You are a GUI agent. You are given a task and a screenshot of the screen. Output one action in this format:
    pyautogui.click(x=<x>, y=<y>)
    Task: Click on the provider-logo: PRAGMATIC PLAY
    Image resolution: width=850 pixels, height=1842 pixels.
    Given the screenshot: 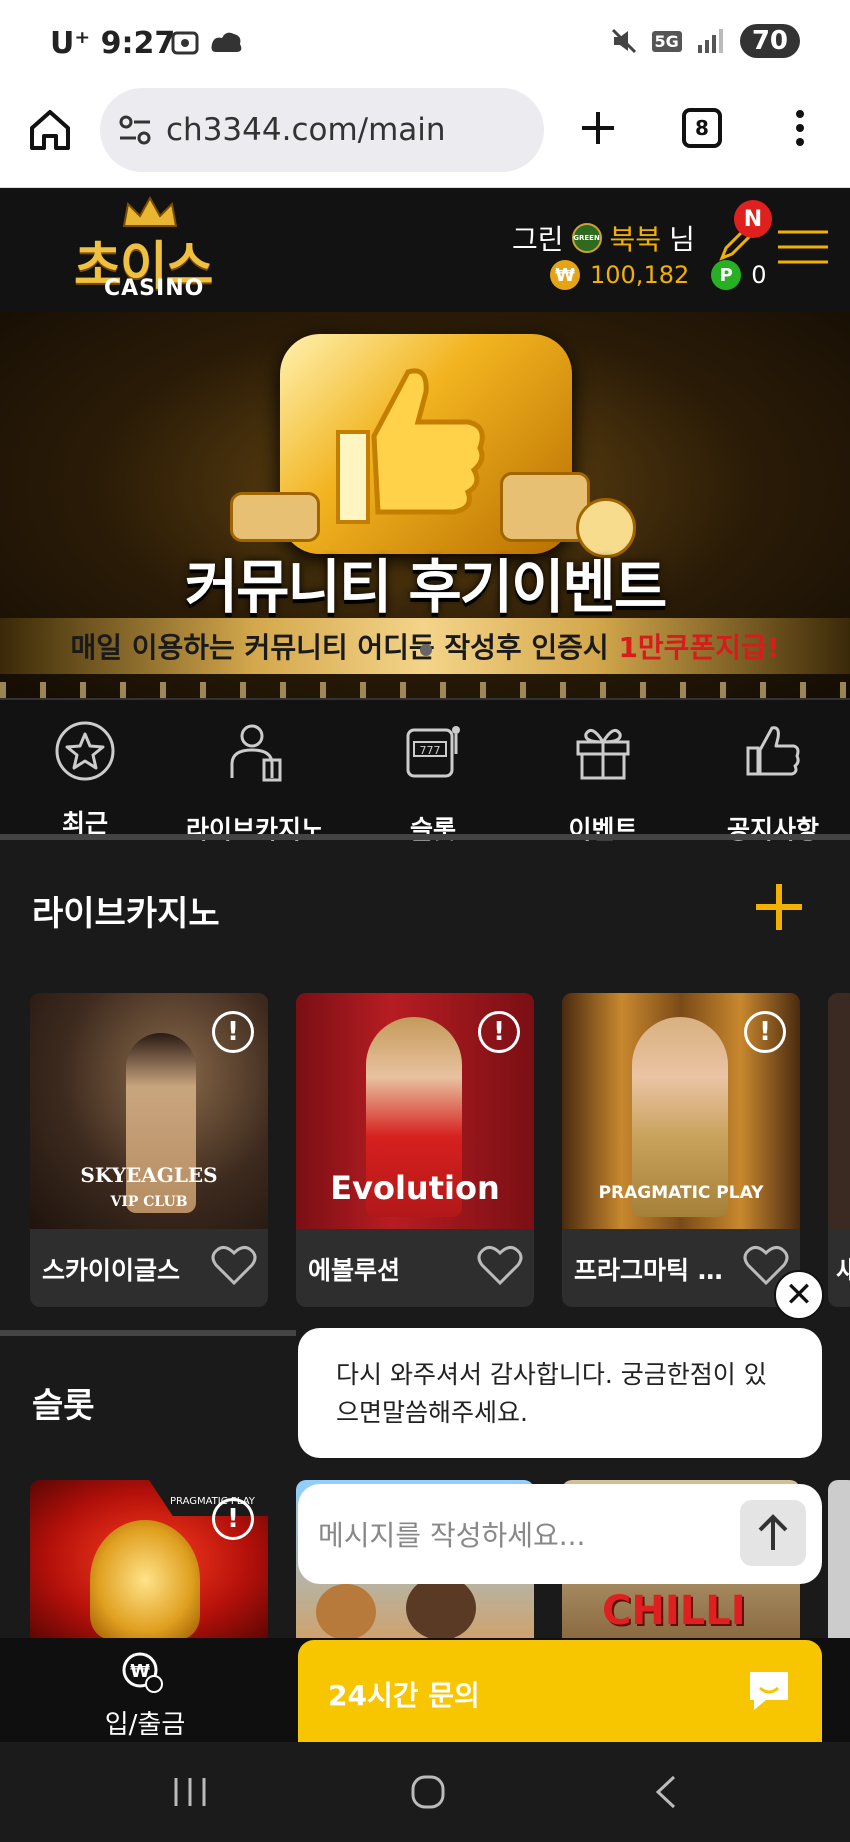 What is the action you would take?
    pyautogui.click(x=681, y=1193)
    